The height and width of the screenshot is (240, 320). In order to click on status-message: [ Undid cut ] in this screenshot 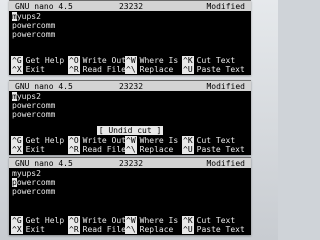, I will do `click(130, 130)`.